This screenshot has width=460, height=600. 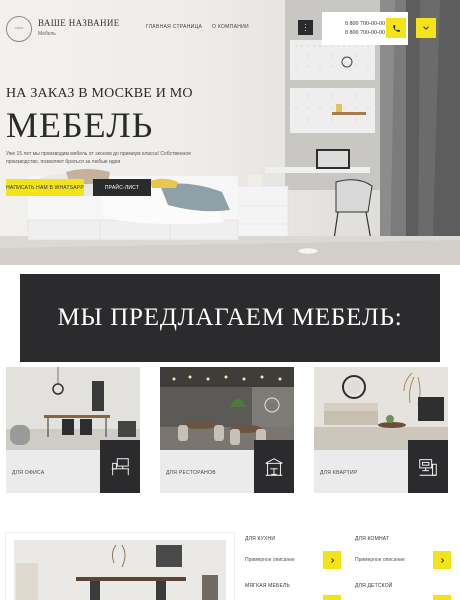 I want to click on more-menu-button, so click(x=305, y=27).